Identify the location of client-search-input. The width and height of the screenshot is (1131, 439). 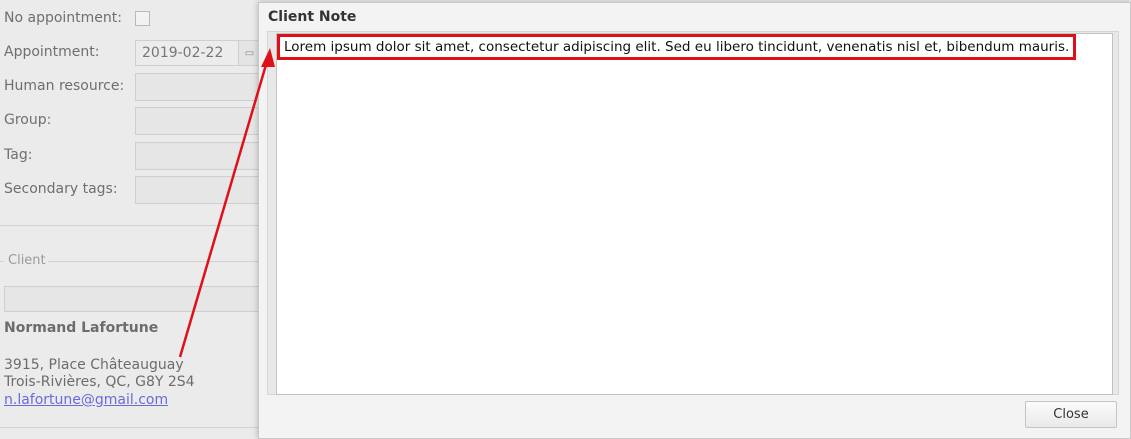
(135, 299).